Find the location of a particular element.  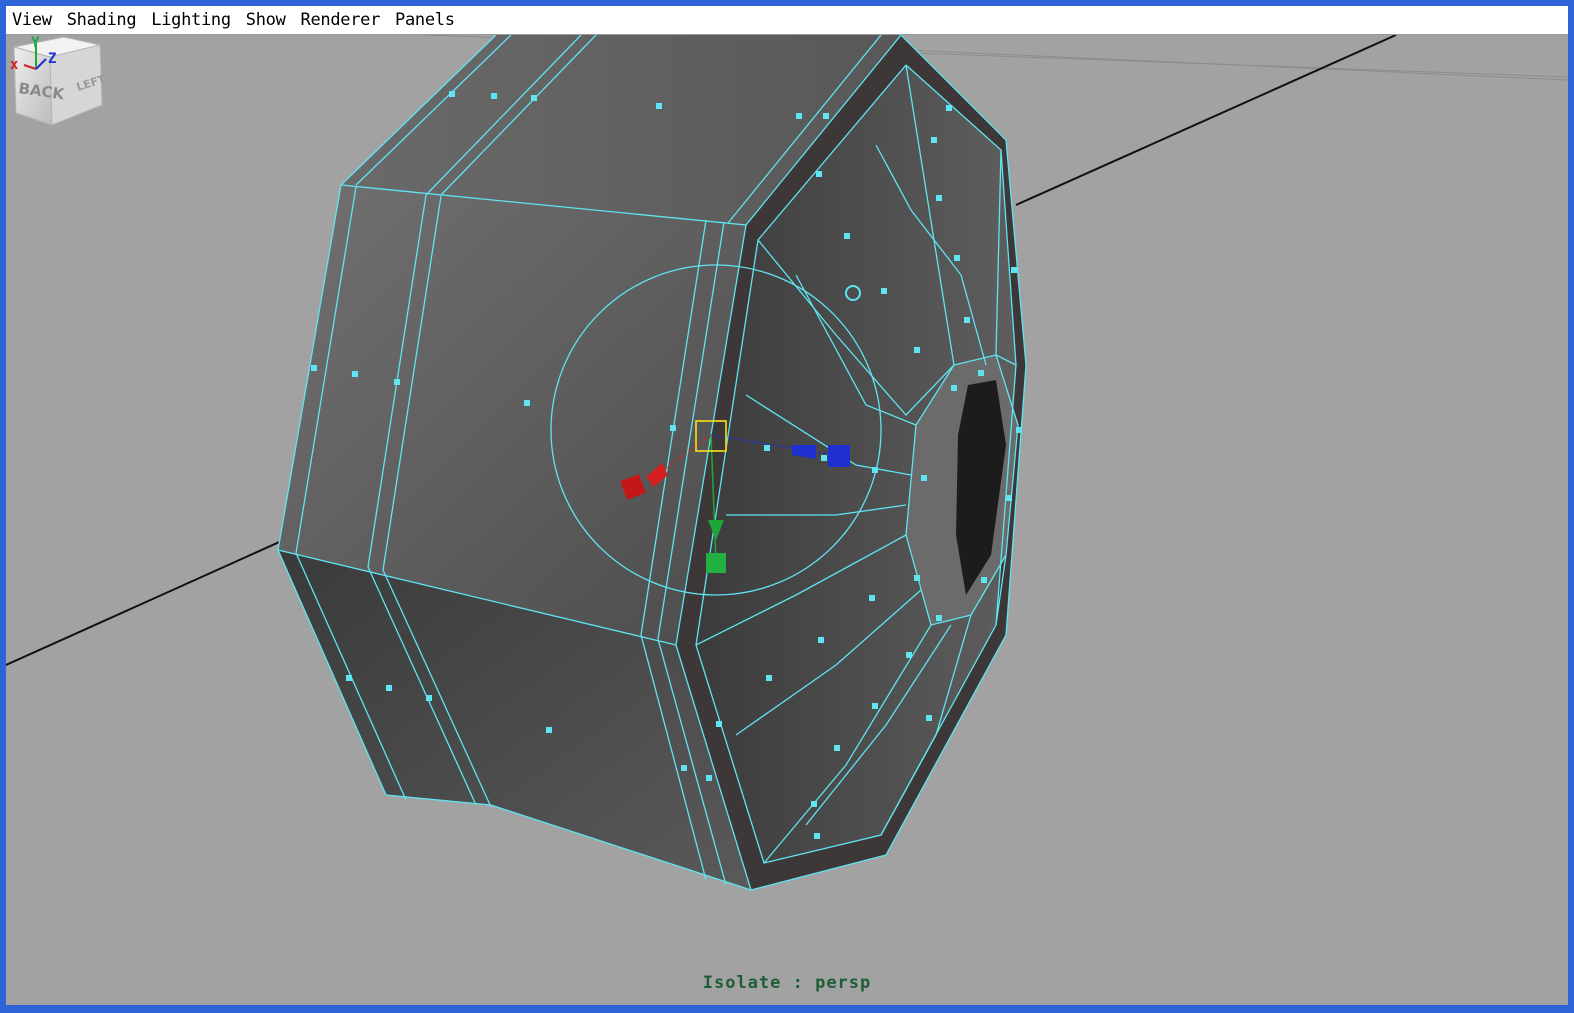

menu-shading: Shading is located at coordinates (102, 20).